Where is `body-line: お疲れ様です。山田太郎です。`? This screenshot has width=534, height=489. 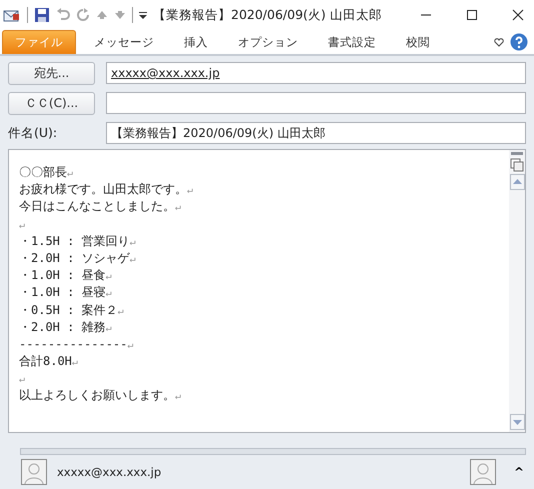 body-line: お疲れ様です。山田太郎です。 is located at coordinates (103, 189).